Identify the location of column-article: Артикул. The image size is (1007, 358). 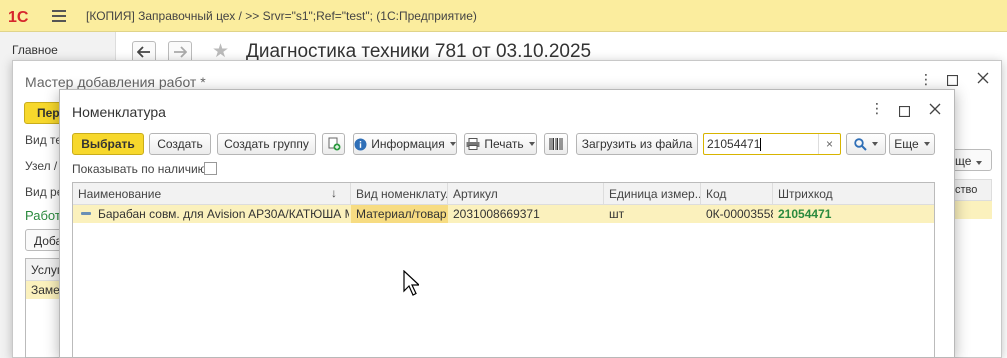
(526, 194).